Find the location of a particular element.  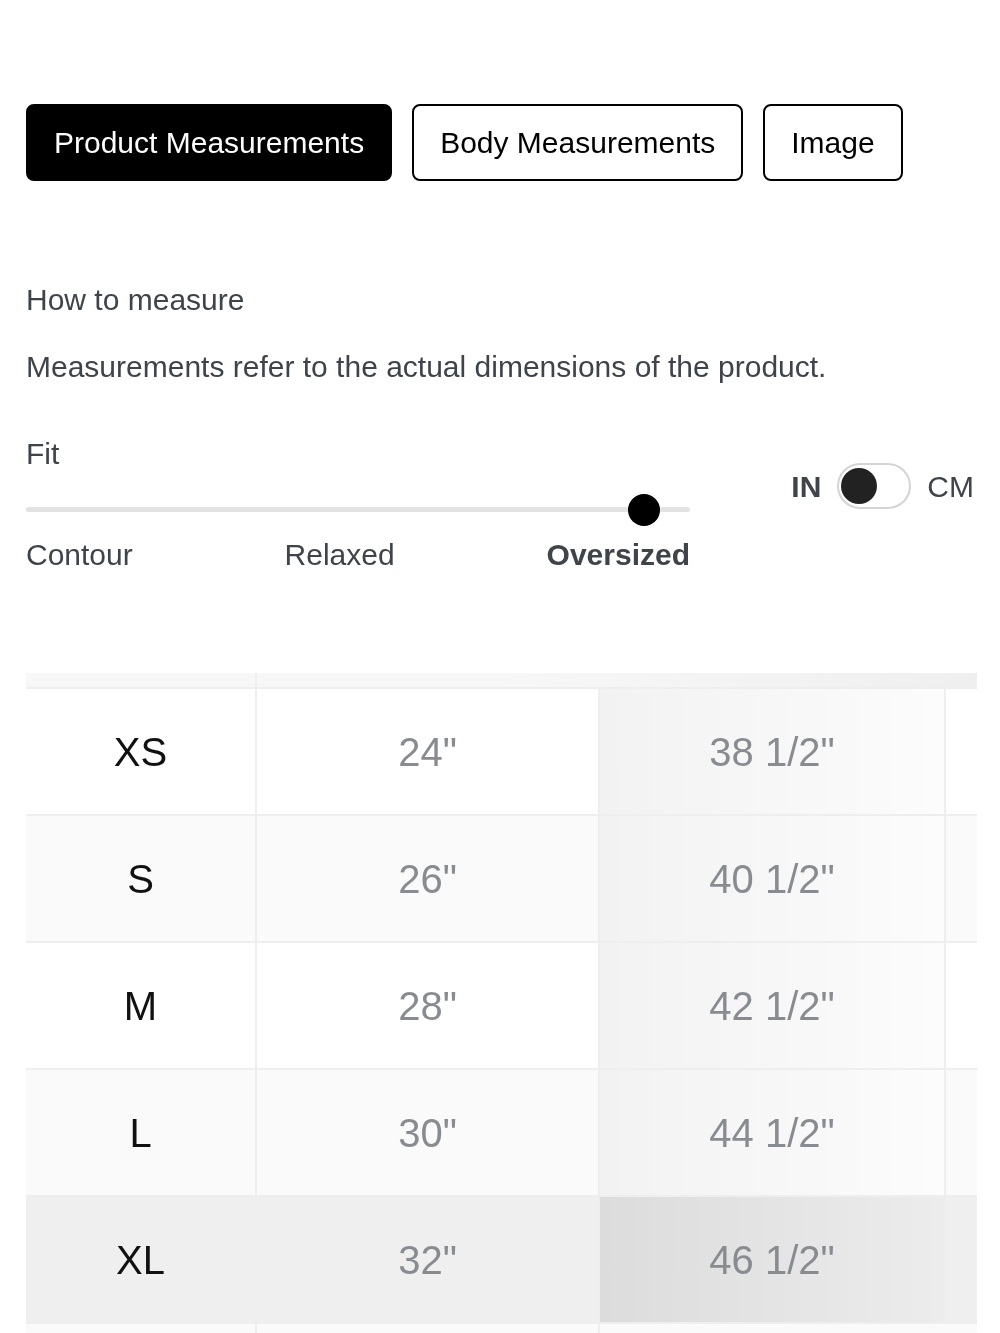

unit-label: CM is located at coordinates (950, 486).